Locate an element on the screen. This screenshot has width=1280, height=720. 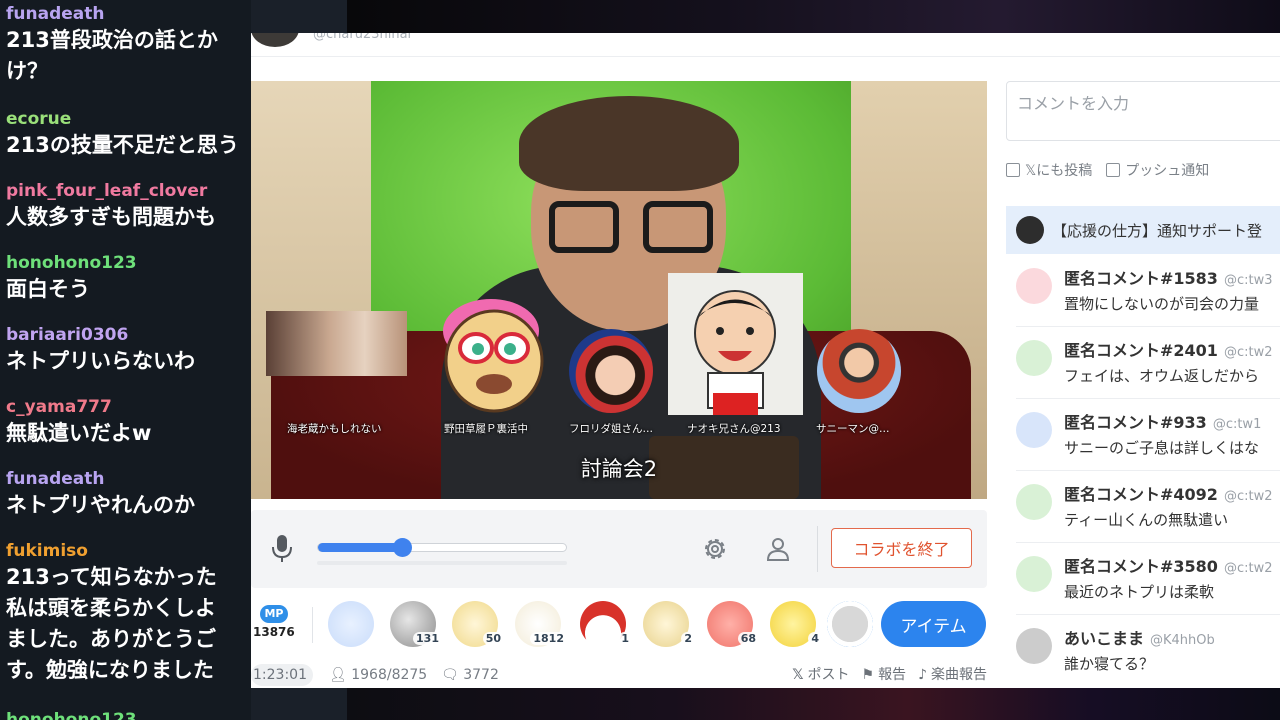
stream-background-top is located at coordinates (813, 16).